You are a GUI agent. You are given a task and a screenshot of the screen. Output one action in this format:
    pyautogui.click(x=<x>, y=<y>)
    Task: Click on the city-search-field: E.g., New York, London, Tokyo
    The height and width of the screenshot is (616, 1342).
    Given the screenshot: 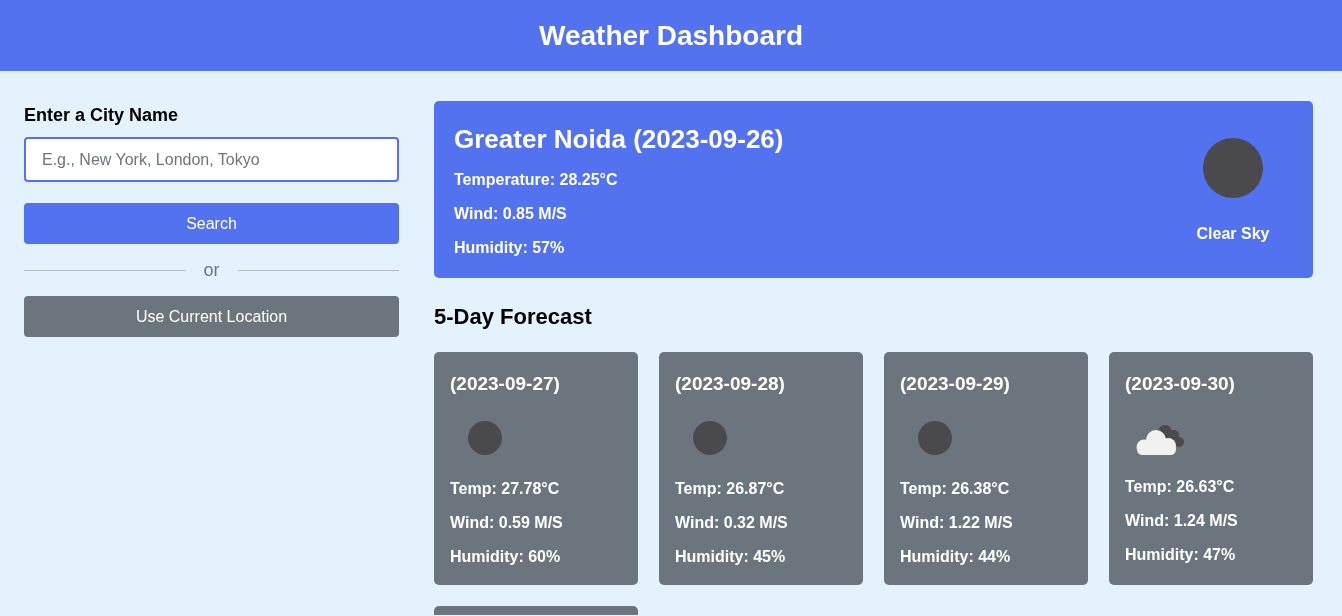 What is the action you would take?
    pyautogui.click(x=211, y=159)
    